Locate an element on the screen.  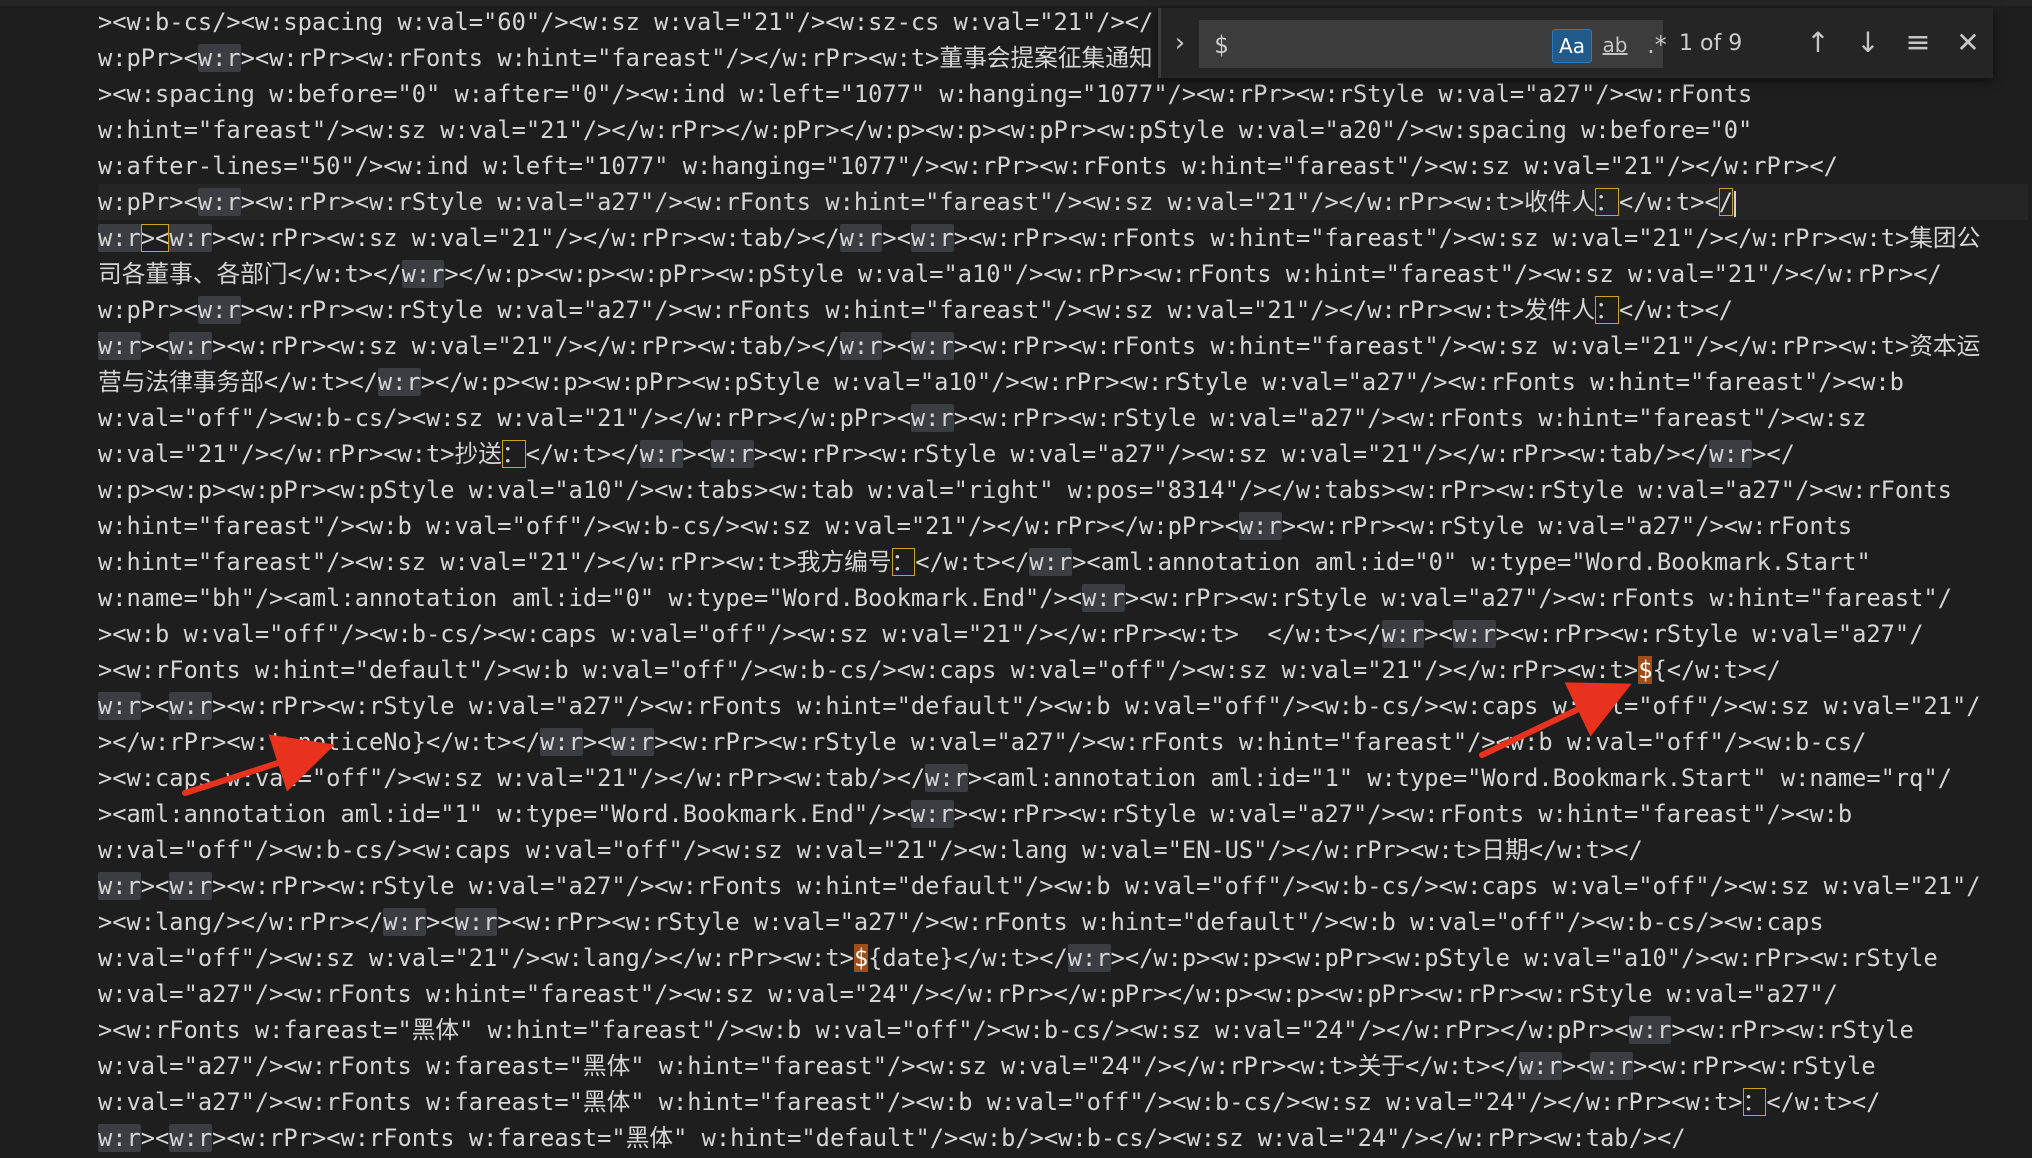
close-icon: ✕ is located at coordinates (1968, 43).